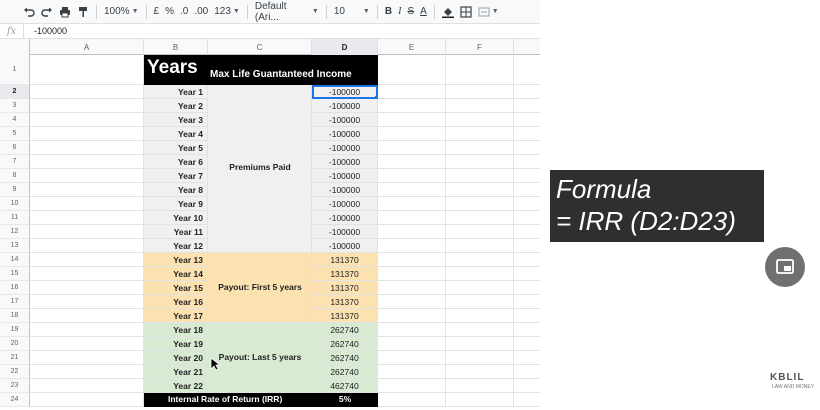  What do you see at coordinates (287, 12) in the screenshot?
I see `font-select: Default (Ari... ▼` at bounding box center [287, 12].